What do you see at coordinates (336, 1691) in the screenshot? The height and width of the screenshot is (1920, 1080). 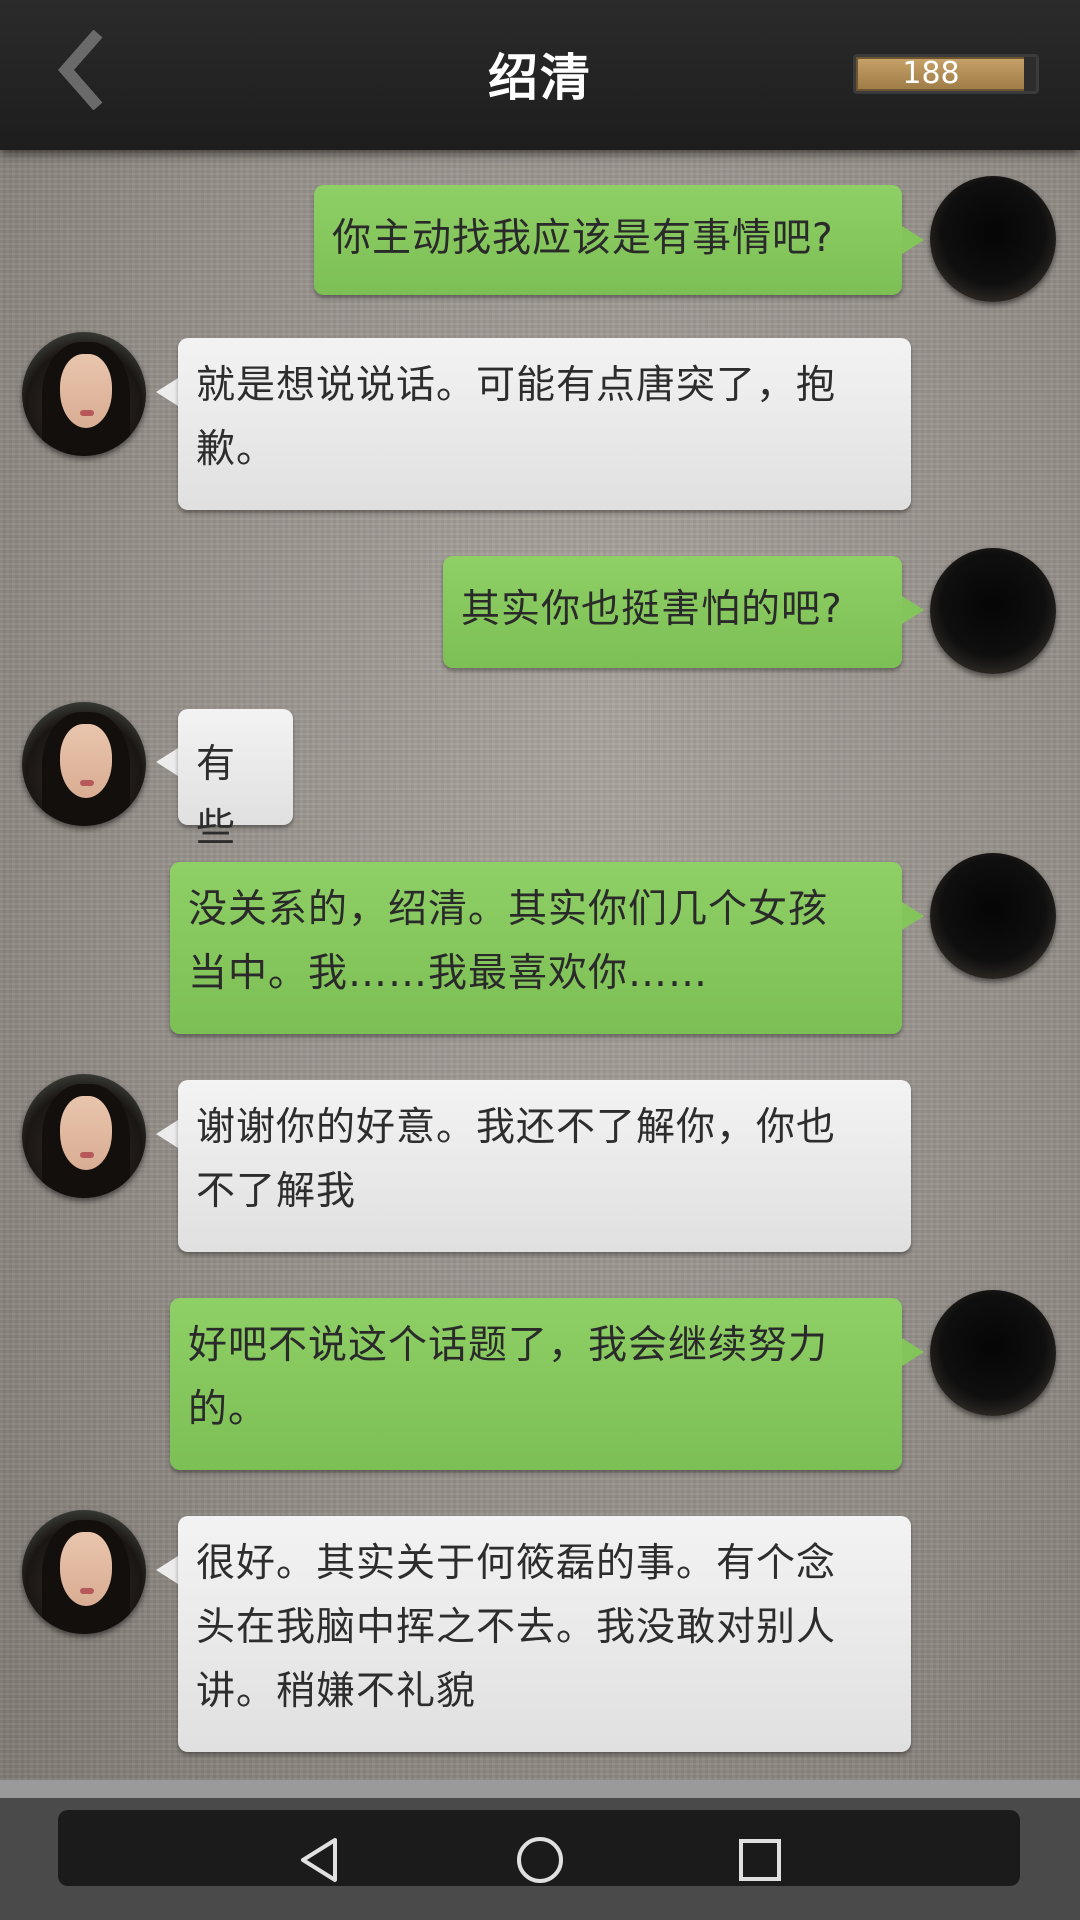 I see `message-text-line: 讲。稍嫌不礼貌` at bounding box center [336, 1691].